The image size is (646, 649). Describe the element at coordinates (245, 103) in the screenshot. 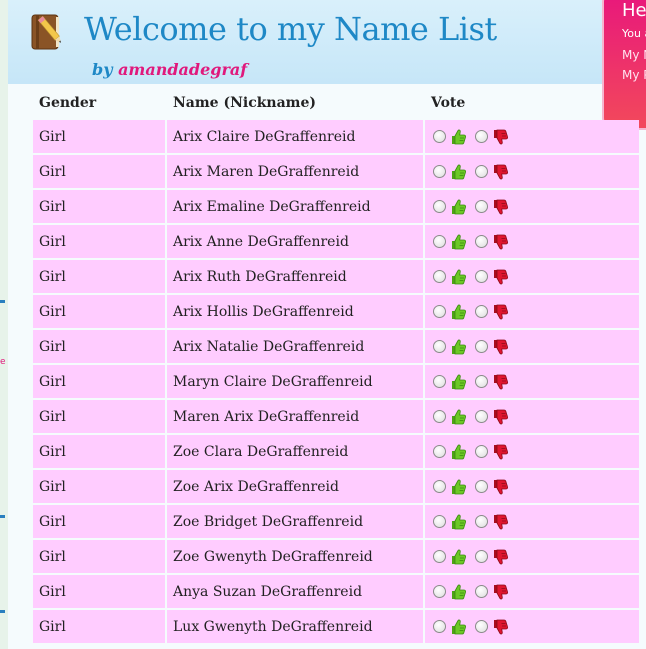

I see `column-header-name: Name (Nickname)` at that location.